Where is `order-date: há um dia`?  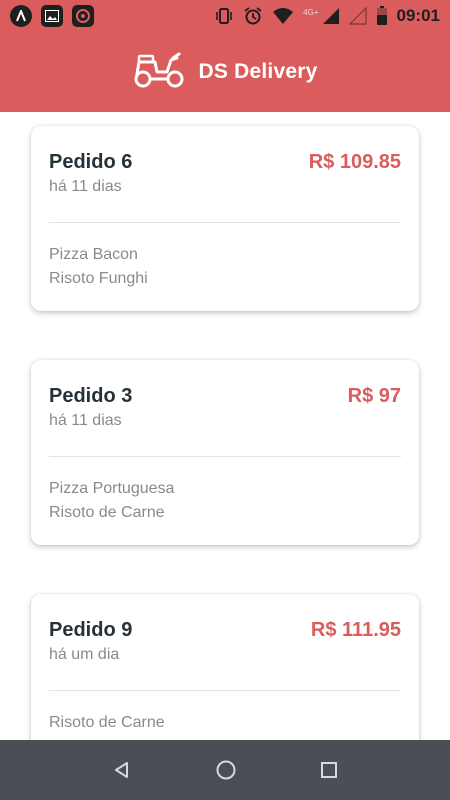
order-date: há um dia is located at coordinates (84, 654).